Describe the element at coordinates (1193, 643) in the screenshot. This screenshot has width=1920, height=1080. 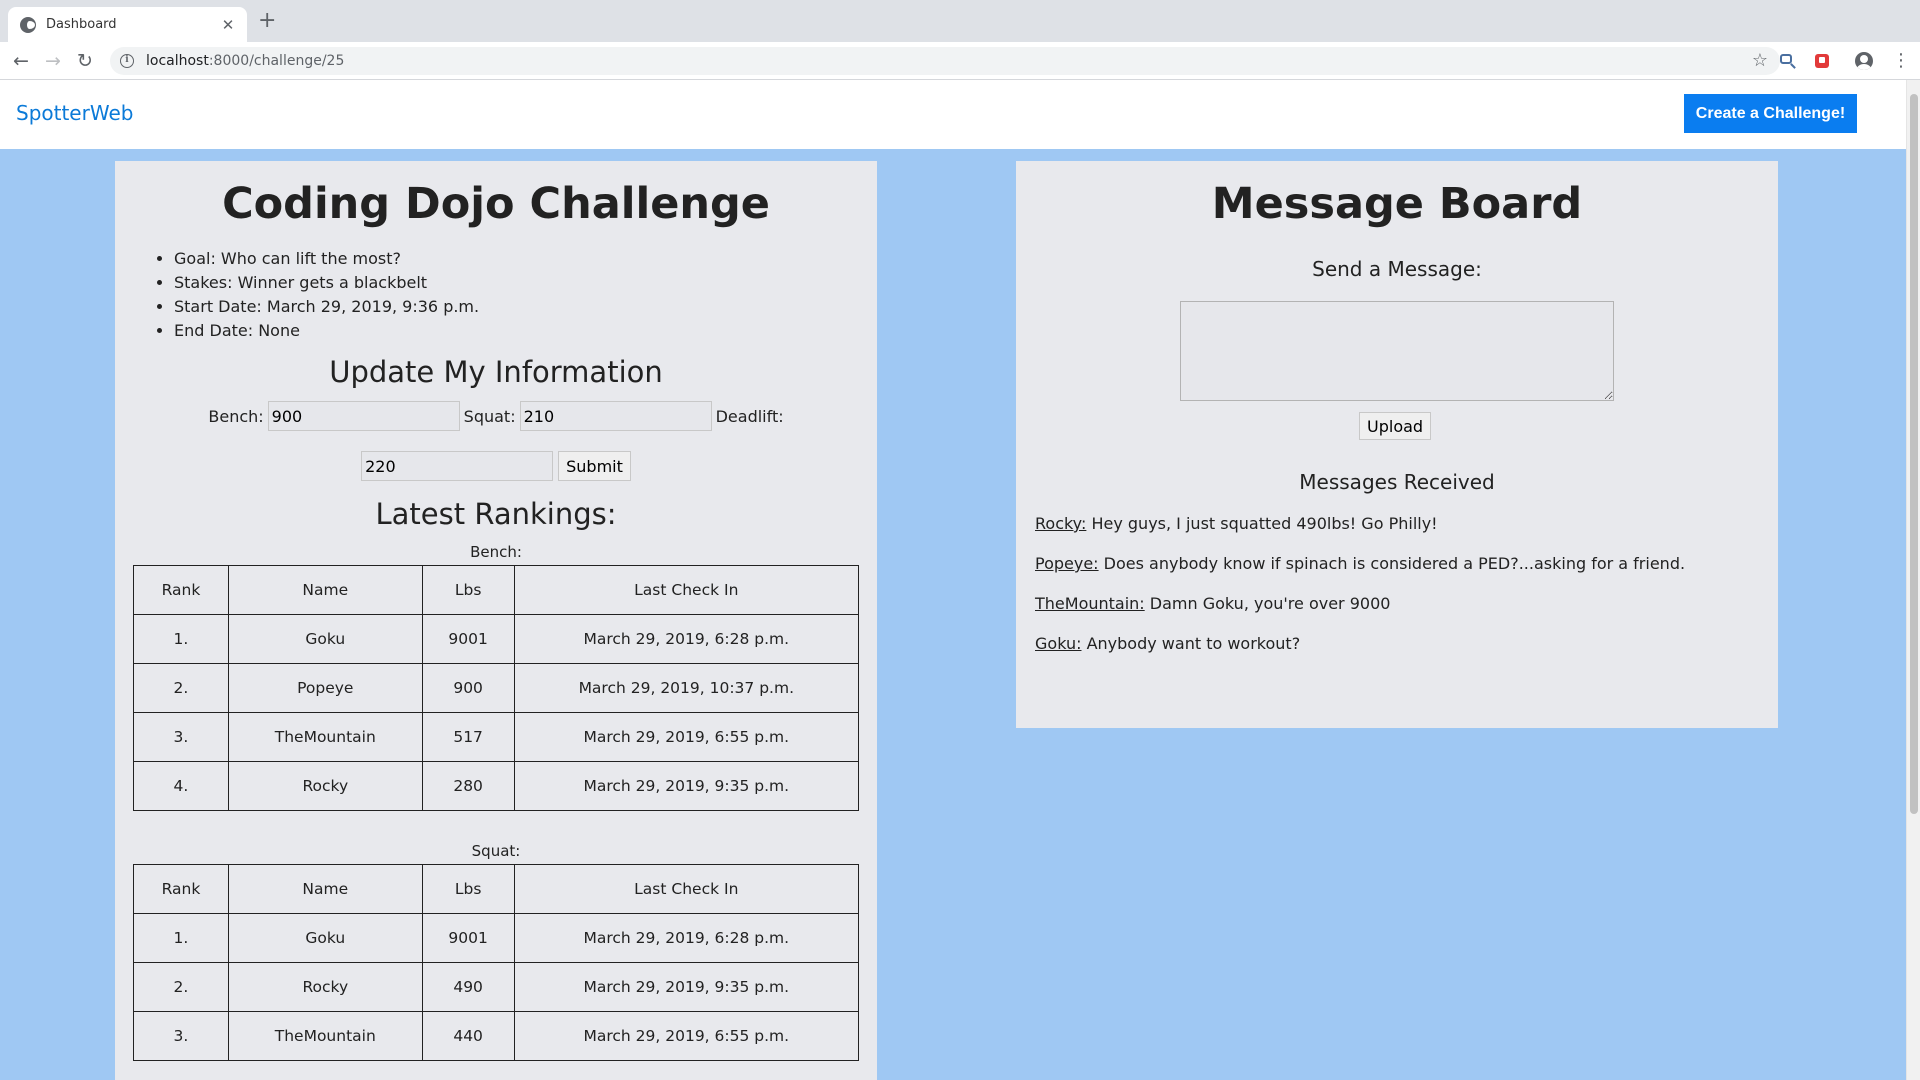
I see `message-text: Anybody want to workout?` at that location.